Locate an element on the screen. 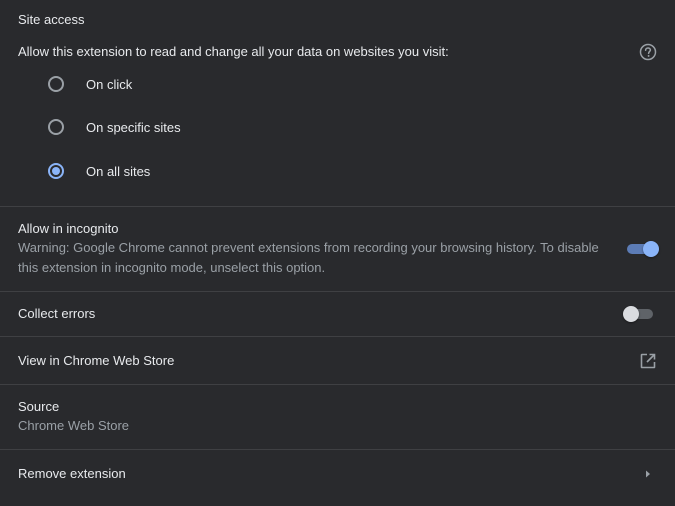  collect-errors-toggle is located at coordinates (640, 314).